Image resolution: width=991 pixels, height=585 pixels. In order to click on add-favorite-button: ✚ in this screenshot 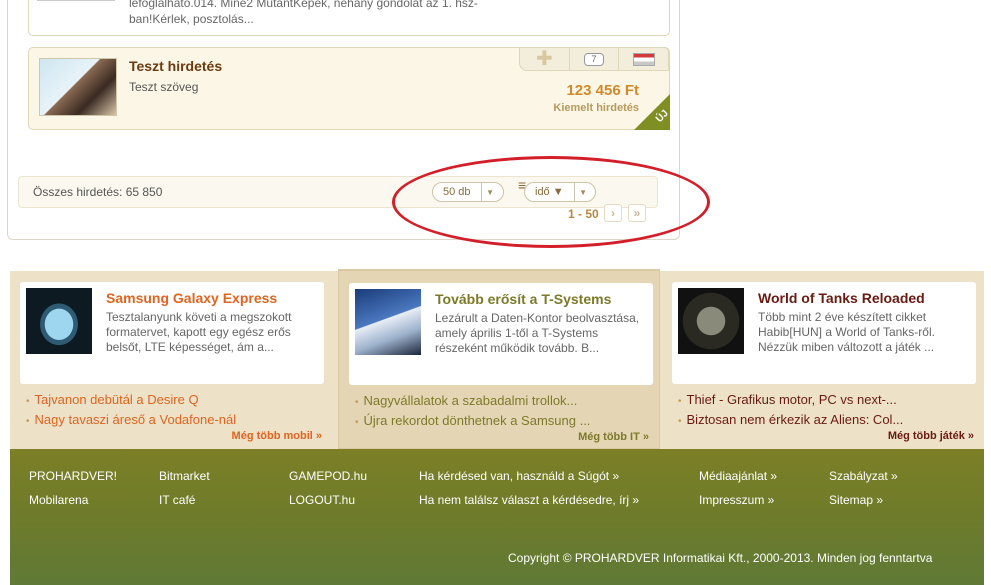, I will do `click(544, 59)`.